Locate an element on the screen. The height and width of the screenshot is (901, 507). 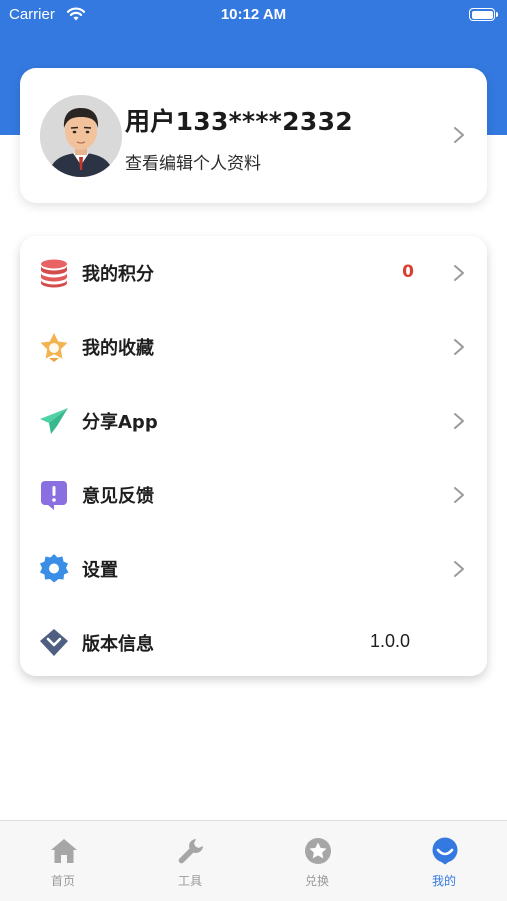
profile-card: 用户133****2332 查看编辑个人资料 is located at coordinates (253, 135).